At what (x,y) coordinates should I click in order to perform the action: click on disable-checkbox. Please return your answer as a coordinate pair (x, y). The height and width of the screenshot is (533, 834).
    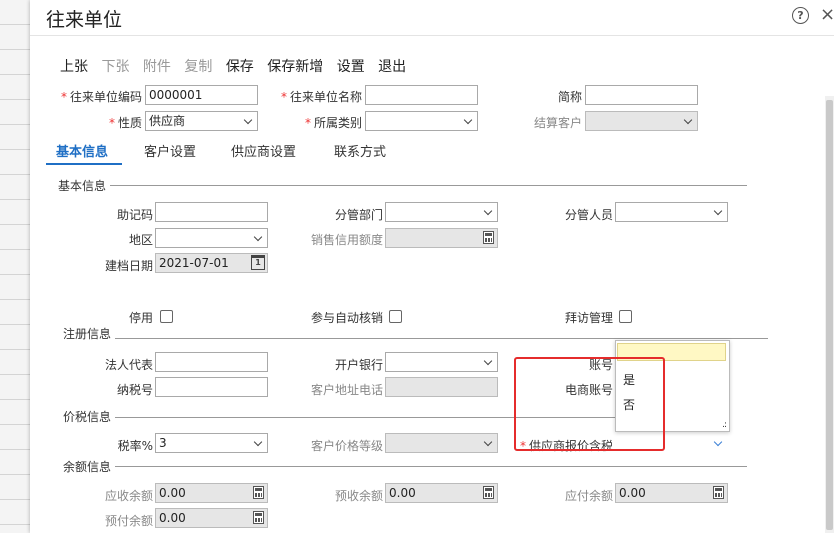
    Looking at the image, I should click on (166, 316).